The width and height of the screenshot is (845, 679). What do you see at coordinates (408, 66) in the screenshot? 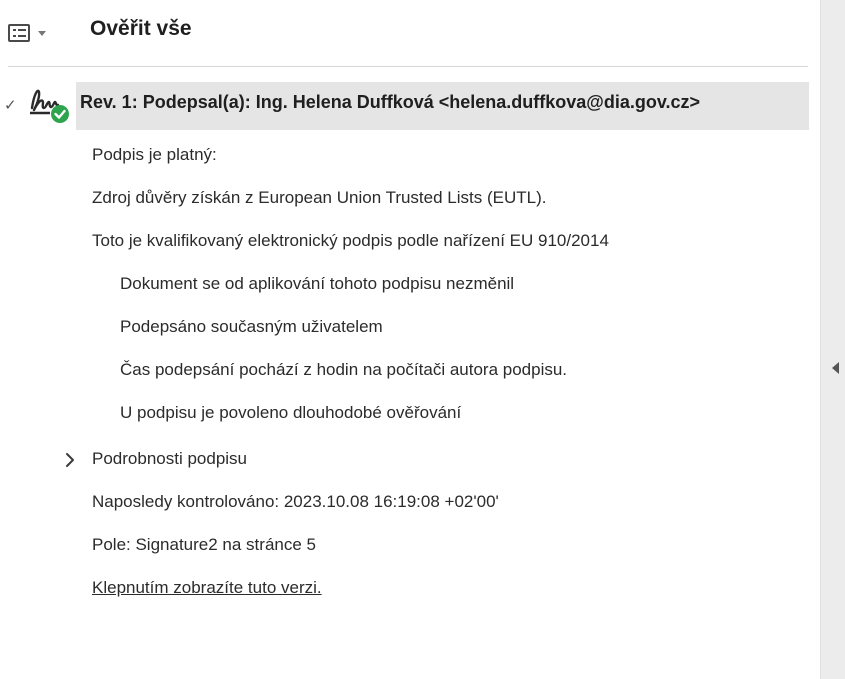
I see `header-divider` at bounding box center [408, 66].